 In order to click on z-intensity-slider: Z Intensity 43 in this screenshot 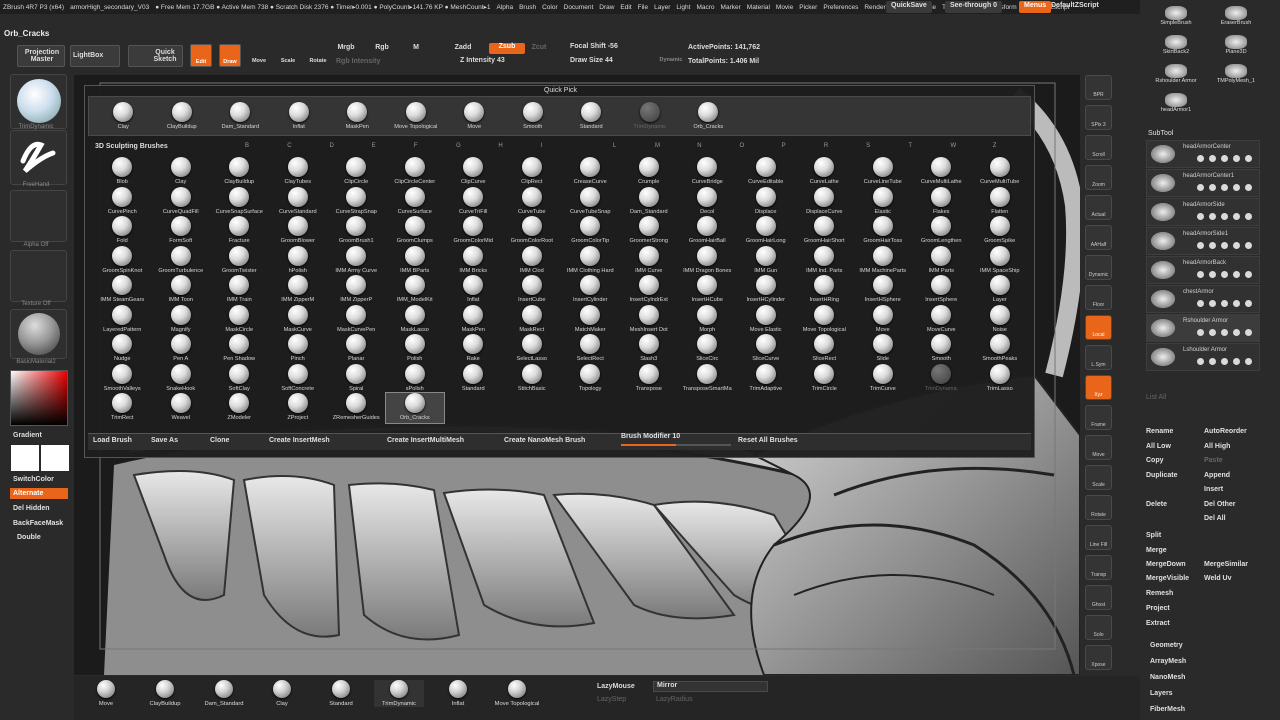, I will do `click(500, 60)`.